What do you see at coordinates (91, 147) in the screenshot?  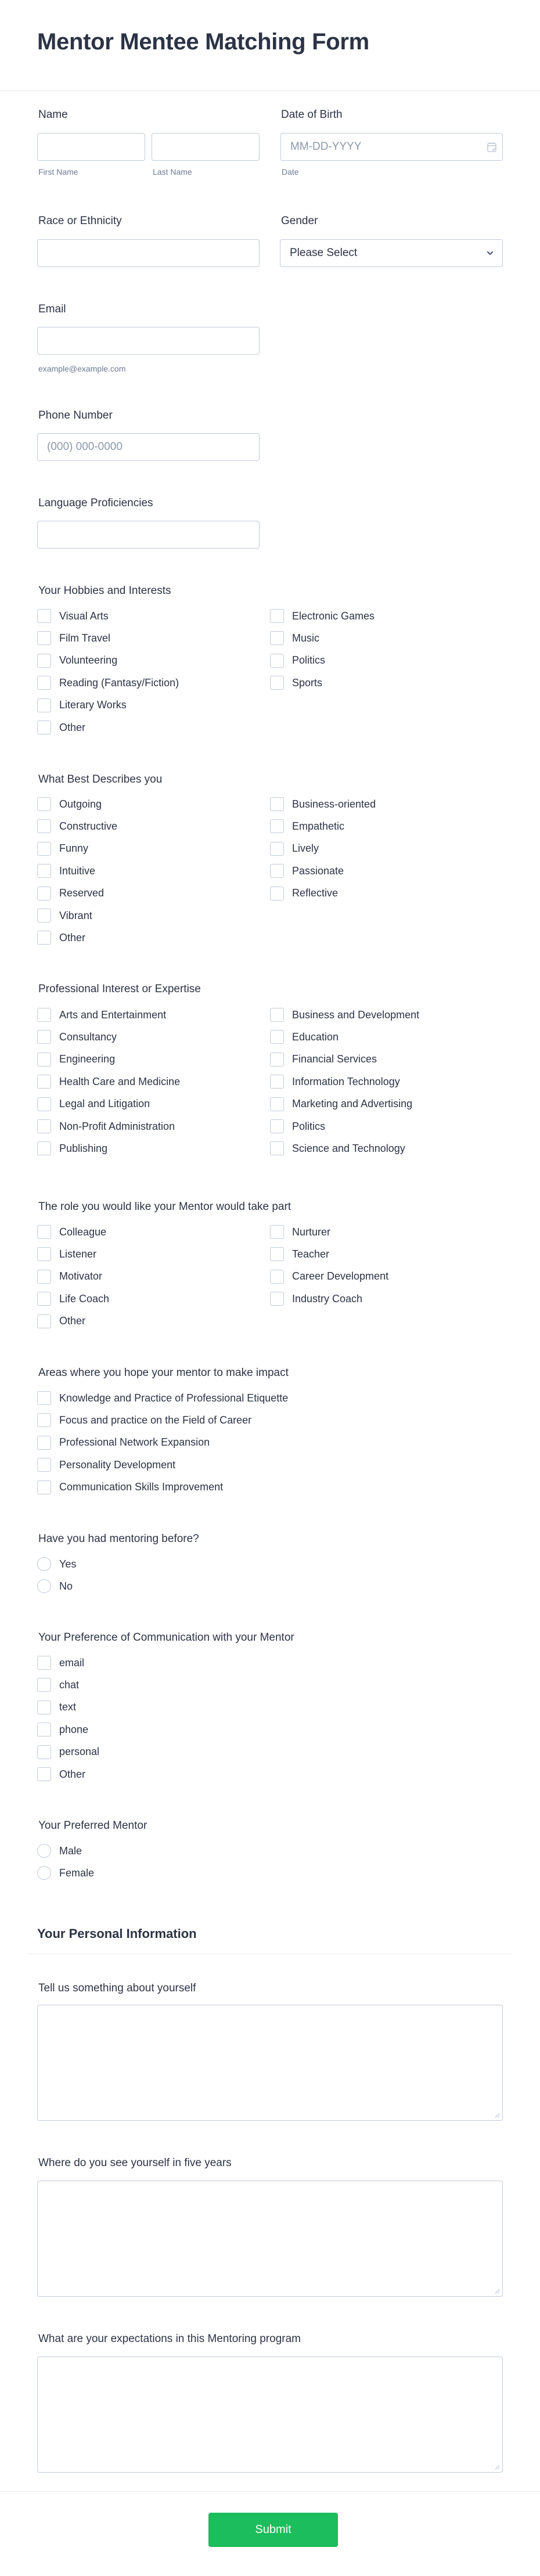 I see `first-name-input` at bounding box center [91, 147].